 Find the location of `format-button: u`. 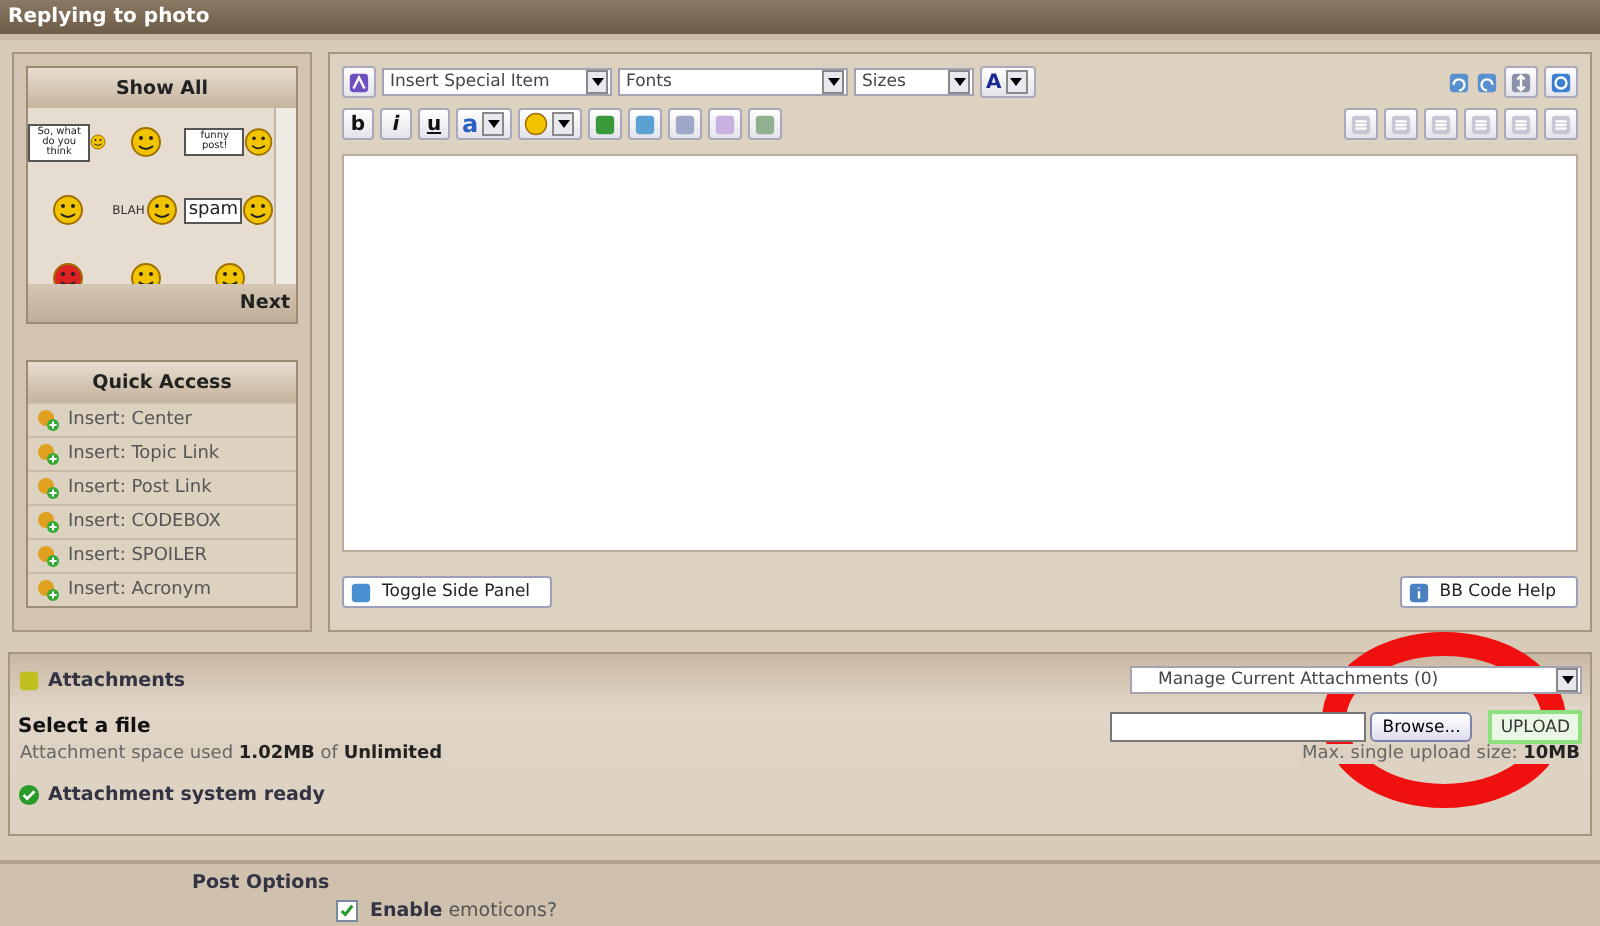

format-button: u is located at coordinates (434, 124).